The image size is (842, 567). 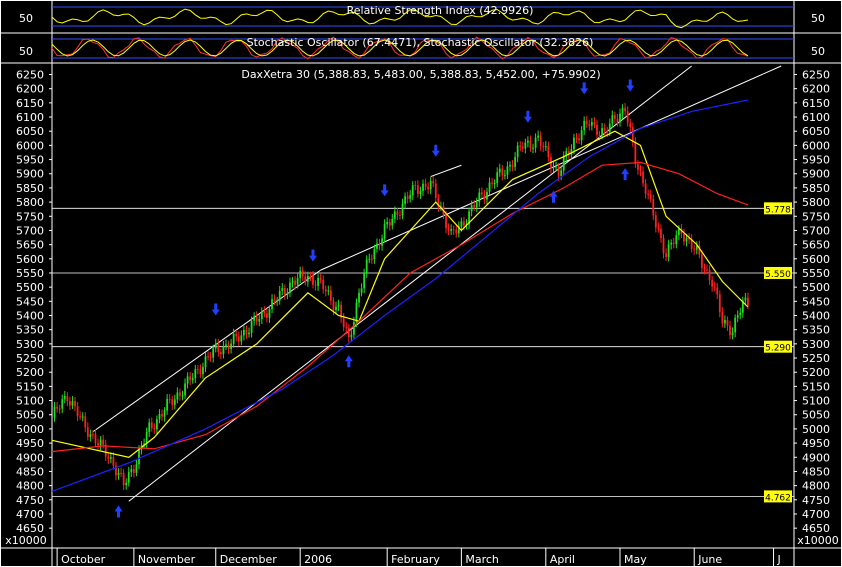 I want to click on y-tick-label-right: 5650, so click(x=816, y=245).